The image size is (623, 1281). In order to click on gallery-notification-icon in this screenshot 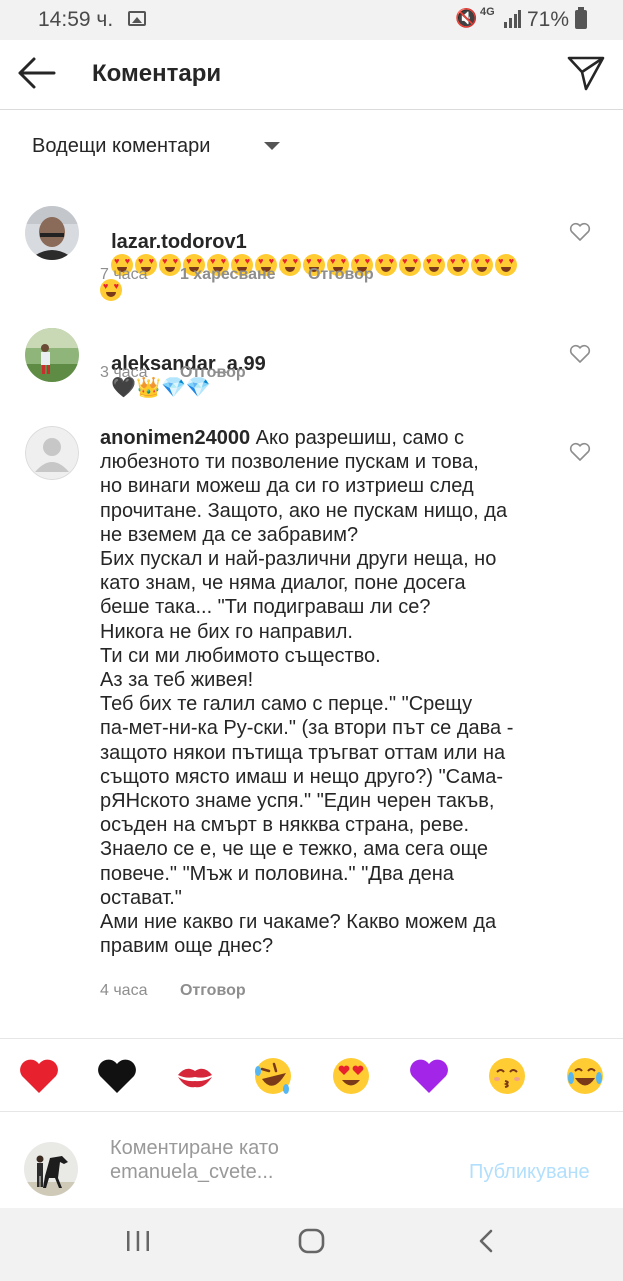, I will do `click(137, 18)`.